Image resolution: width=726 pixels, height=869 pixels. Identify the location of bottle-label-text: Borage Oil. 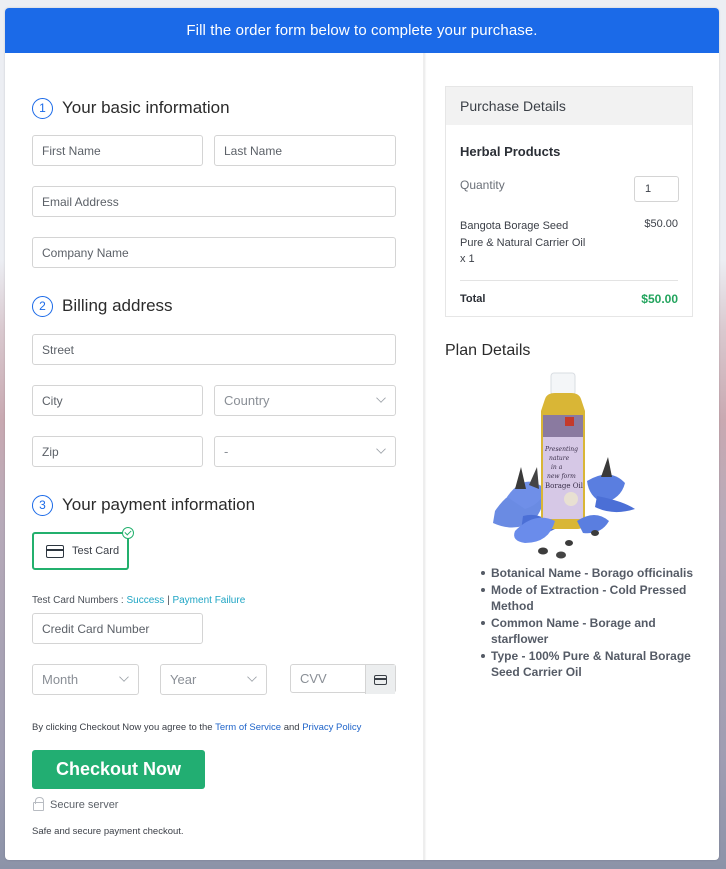
(564, 486).